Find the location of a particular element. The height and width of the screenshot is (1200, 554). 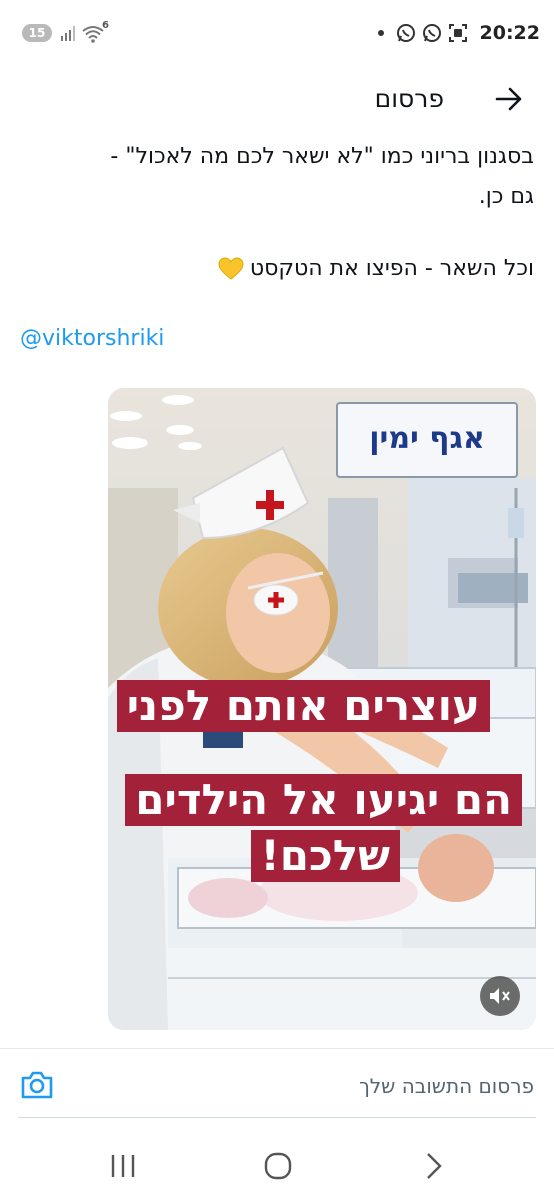

reply-input: פרסום התשובה שלך is located at coordinates (446, 1086).